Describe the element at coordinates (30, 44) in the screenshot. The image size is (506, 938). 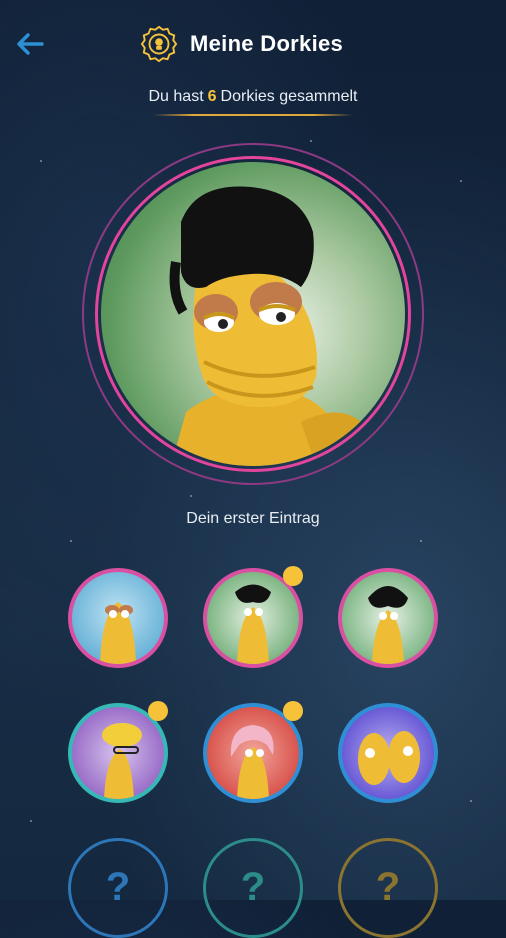
I see `arrow-left-icon` at that location.